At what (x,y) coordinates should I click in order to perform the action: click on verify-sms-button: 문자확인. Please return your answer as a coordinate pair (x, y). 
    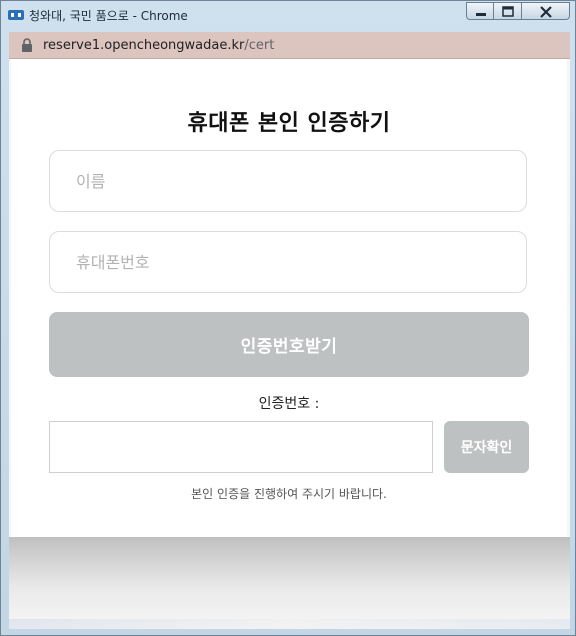
    Looking at the image, I should click on (486, 447).